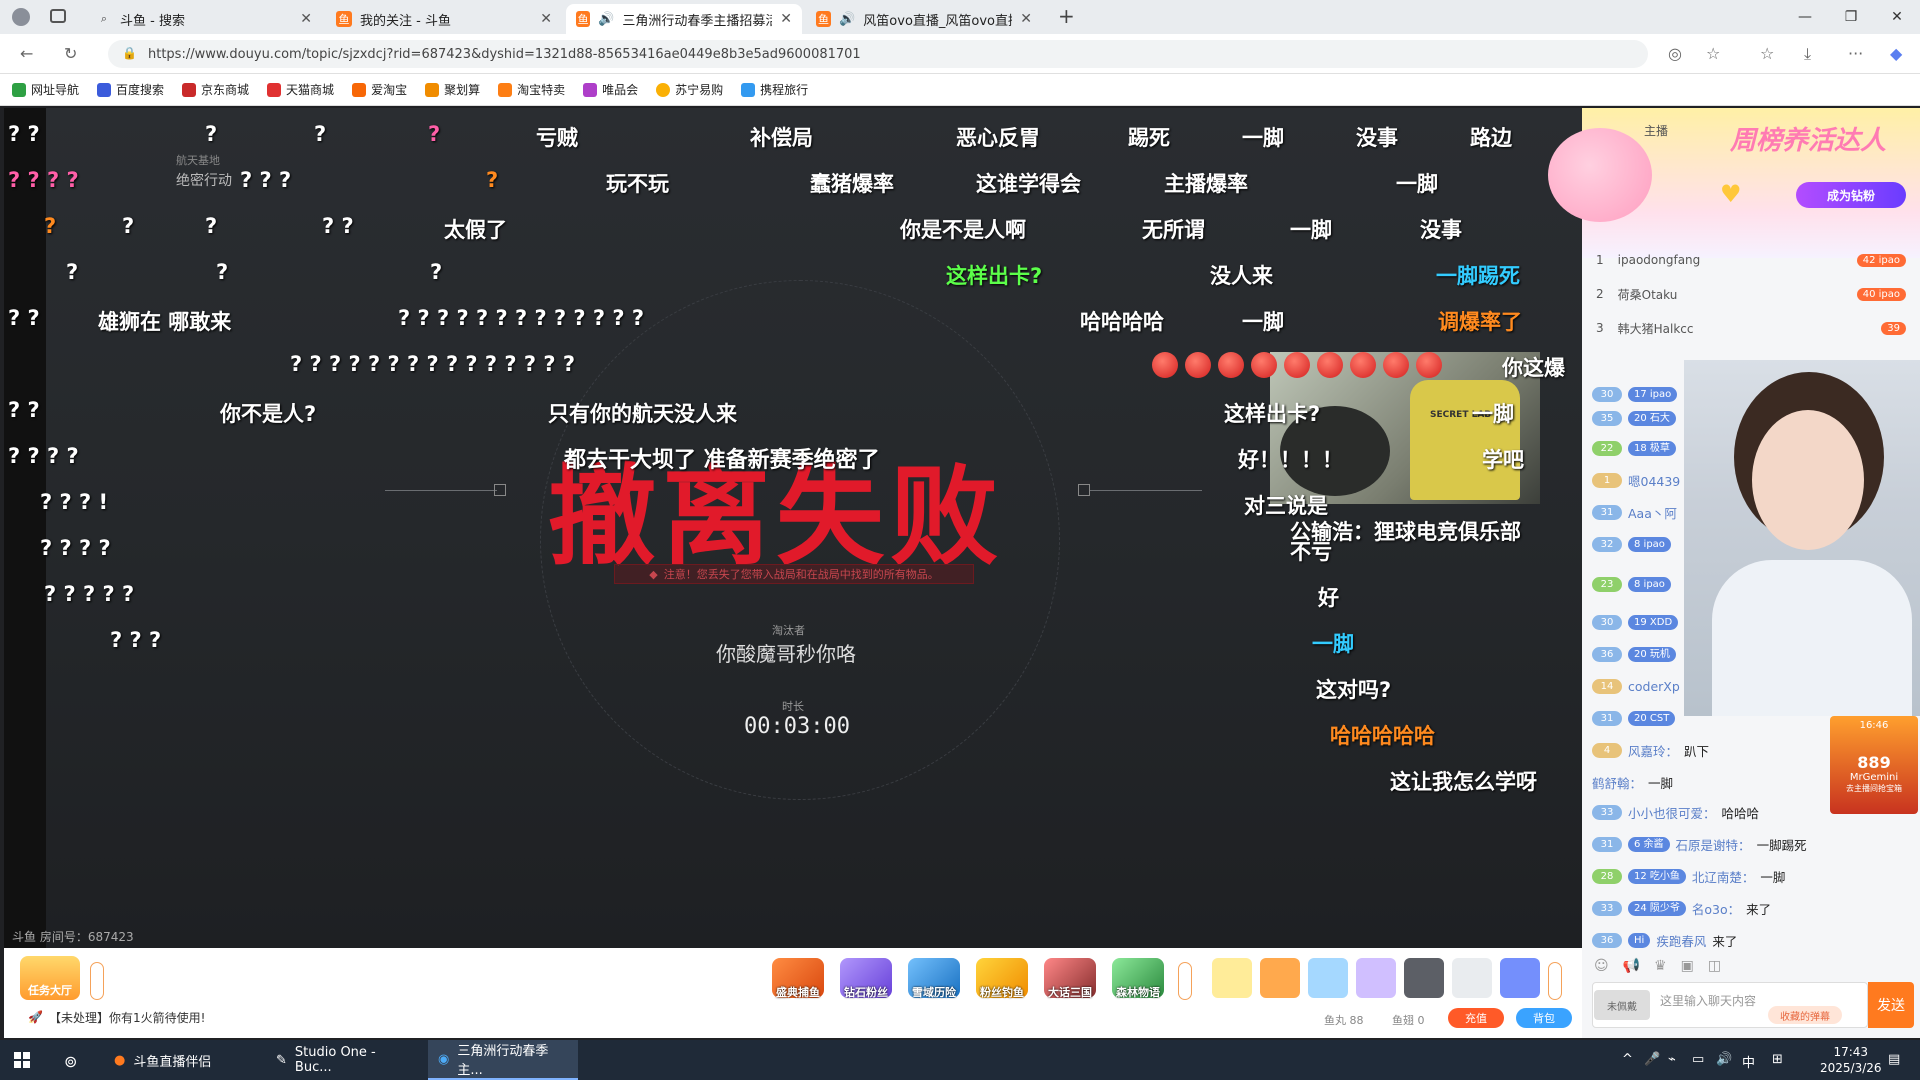 Image resolution: width=1920 pixels, height=1080 pixels. Describe the element at coordinates (1653, 750) in the screenshot. I see `chat-username: 风嘉玲：` at that location.